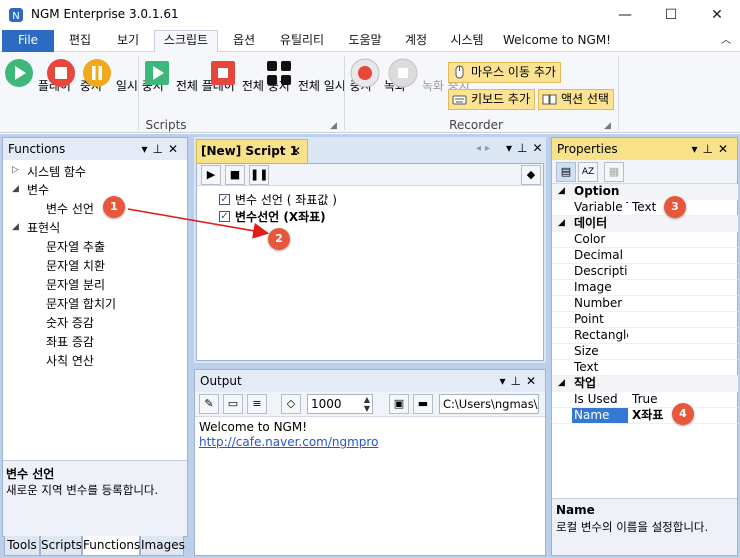 This screenshot has height=558, width=740. What do you see at coordinates (279, 239) in the screenshot?
I see `annotation-badge-2: 2` at bounding box center [279, 239].